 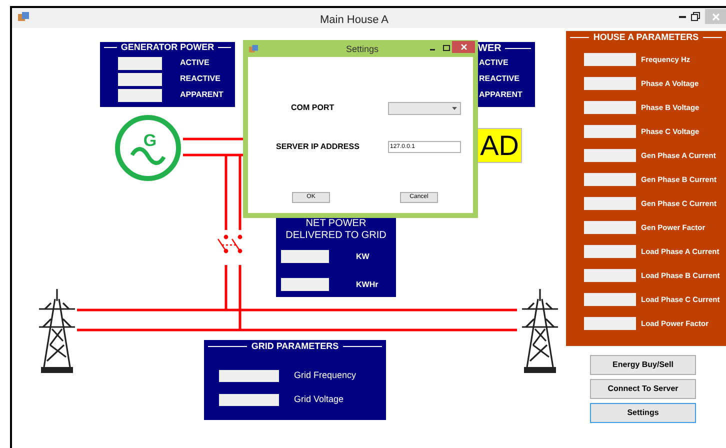 What do you see at coordinates (148, 155) in the screenshot?
I see `sine-wave-icon` at bounding box center [148, 155].